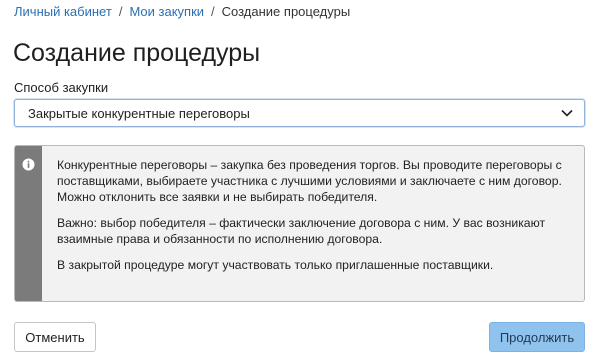 The height and width of the screenshot is (364, 600). I want to click on procurement-method-value: Закрытые конкурентные переговоры, so click(139, 113).